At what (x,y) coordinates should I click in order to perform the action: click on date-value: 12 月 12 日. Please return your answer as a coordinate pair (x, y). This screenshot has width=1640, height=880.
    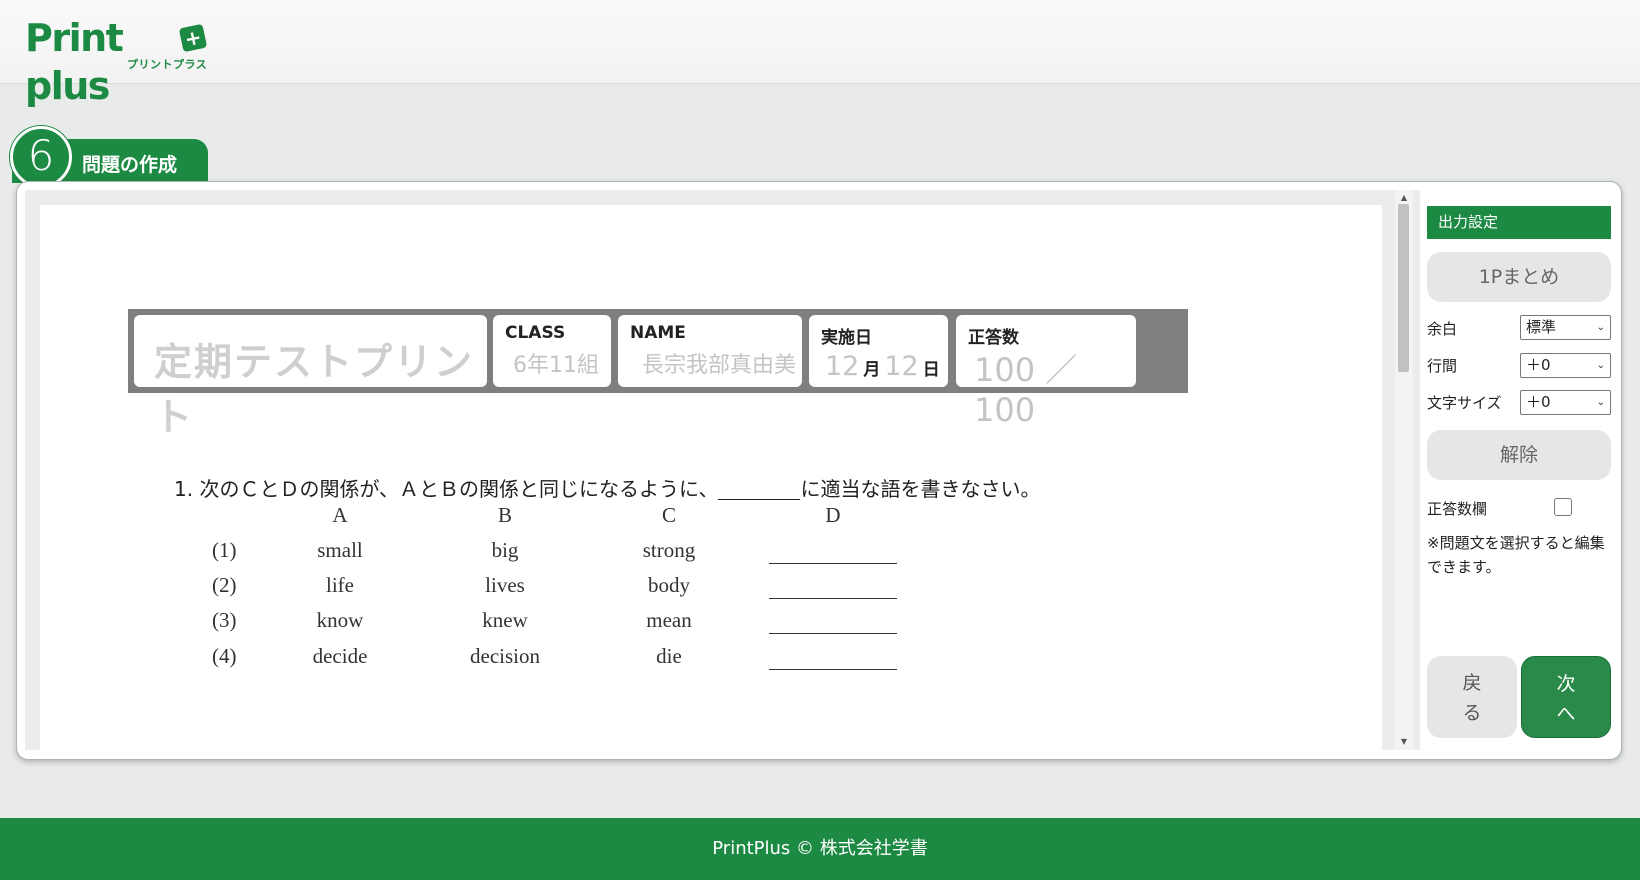
    Looking at the image, I should click on (884, 366).